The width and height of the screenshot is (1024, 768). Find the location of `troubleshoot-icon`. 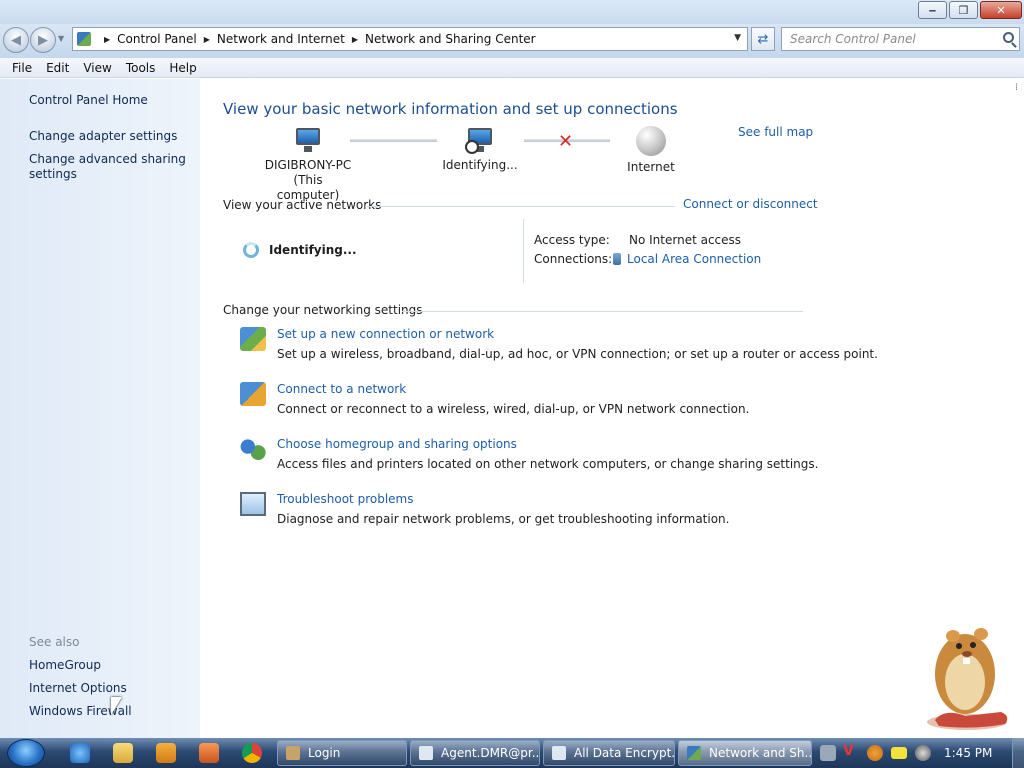

troubleshoot-icon is located at coordinates (253, 504).